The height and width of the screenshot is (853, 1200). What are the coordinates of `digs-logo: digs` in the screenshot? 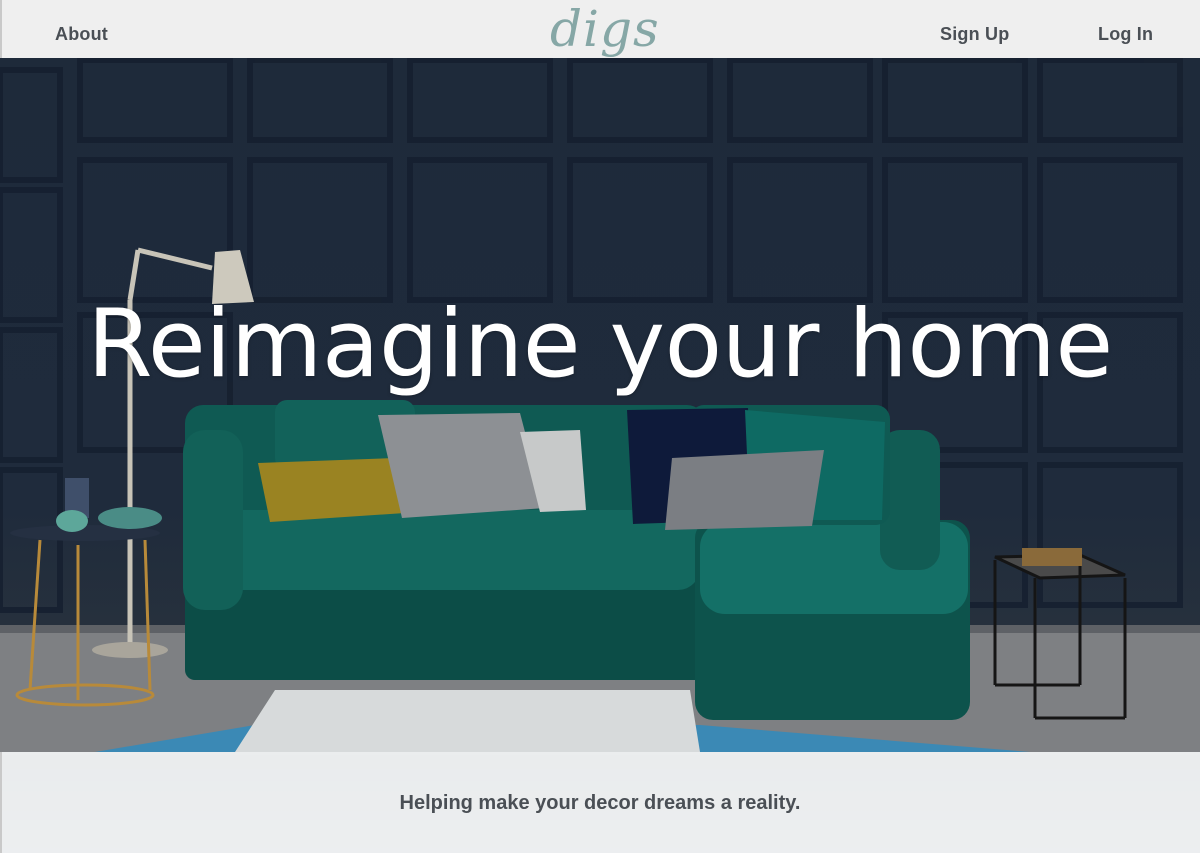 It's located at (605, 29).